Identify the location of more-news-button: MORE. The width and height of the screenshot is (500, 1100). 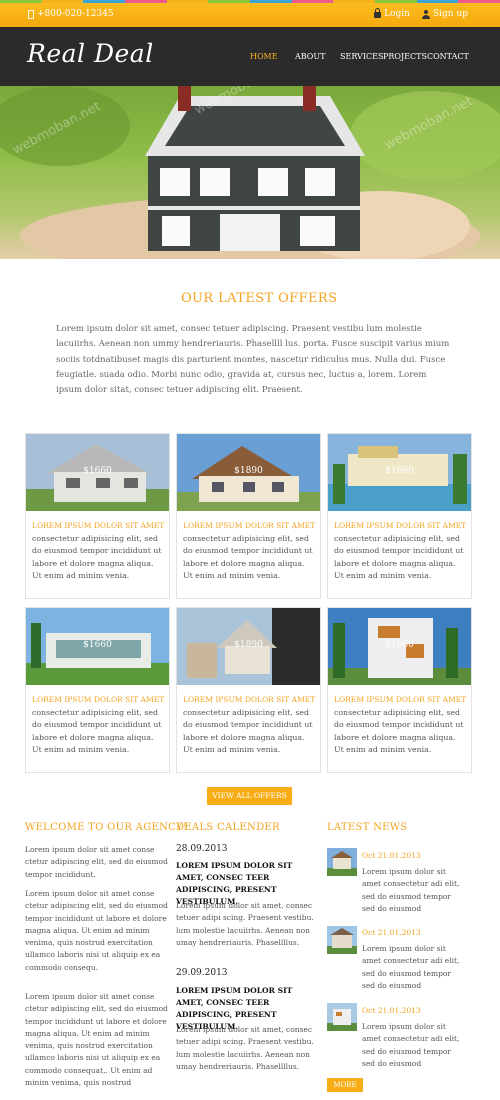
(345, 1085).